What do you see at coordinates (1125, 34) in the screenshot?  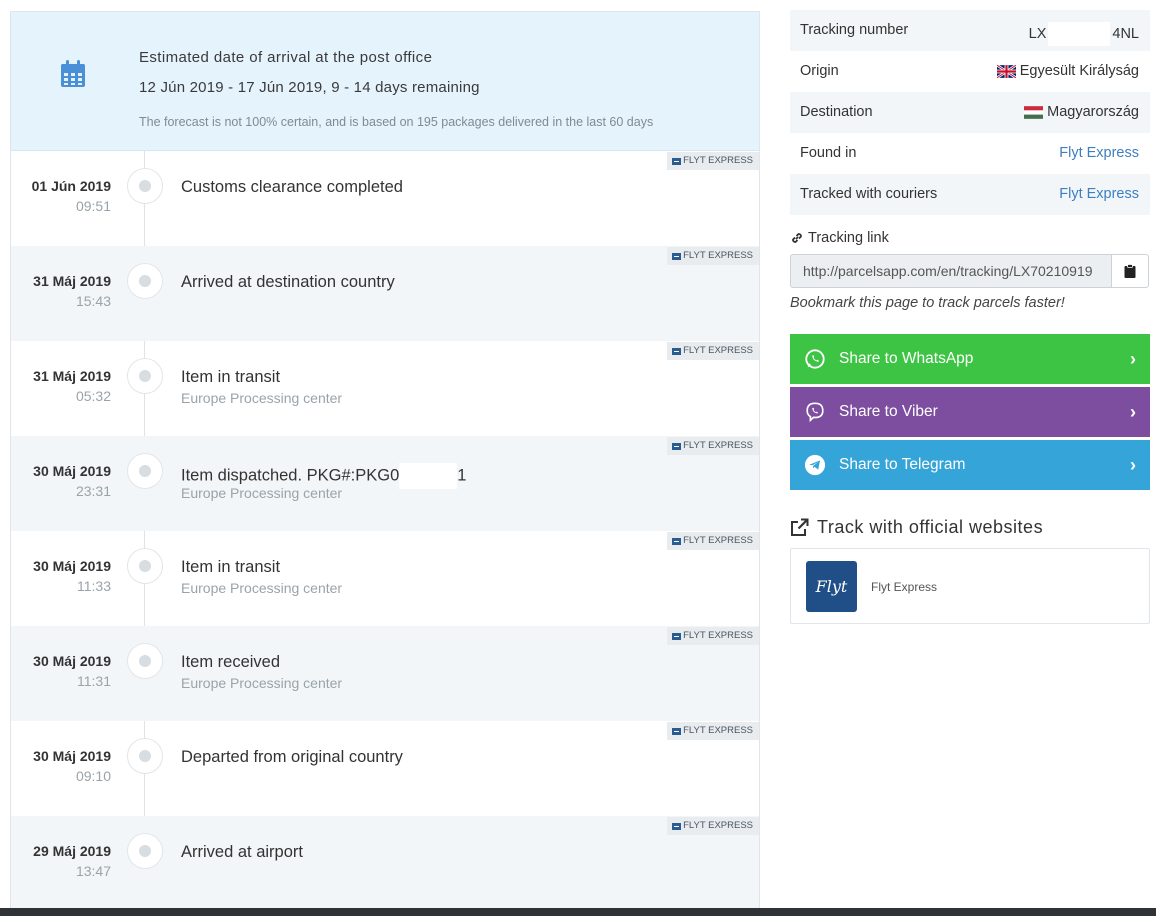 I see `tracking-number-suffix: 4NL` at bounding box center [1125, 34].